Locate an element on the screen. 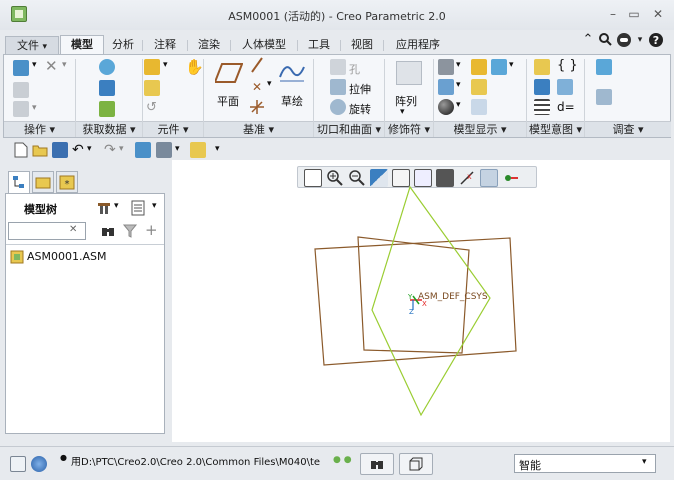 This screenshot has height=480, width=674. csys-name-label: ASM_DEF_CSYS is located at coordinates (453, 297).